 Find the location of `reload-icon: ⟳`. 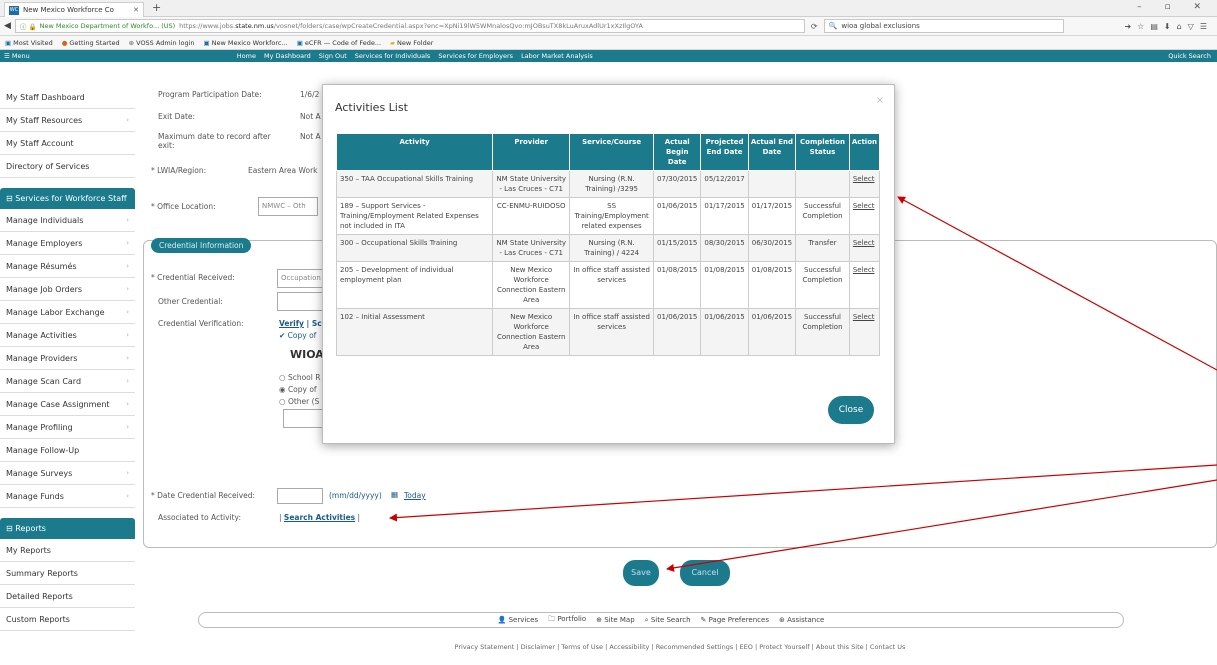

reload-icon: ⟳ is located at coordinates (814, 26).